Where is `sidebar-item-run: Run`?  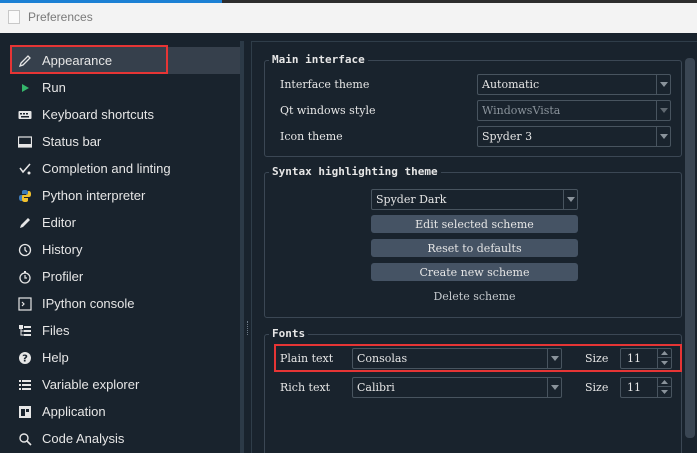 sidebar-item-run: Run is located at coordinates (125, 87).